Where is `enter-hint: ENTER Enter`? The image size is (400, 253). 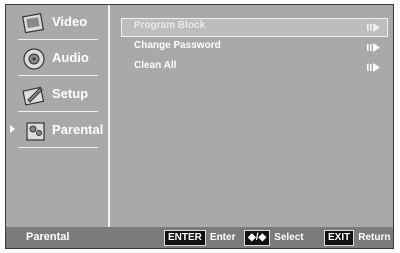
enter-hint: ENTER Enter is located at coordinates (200, 237).